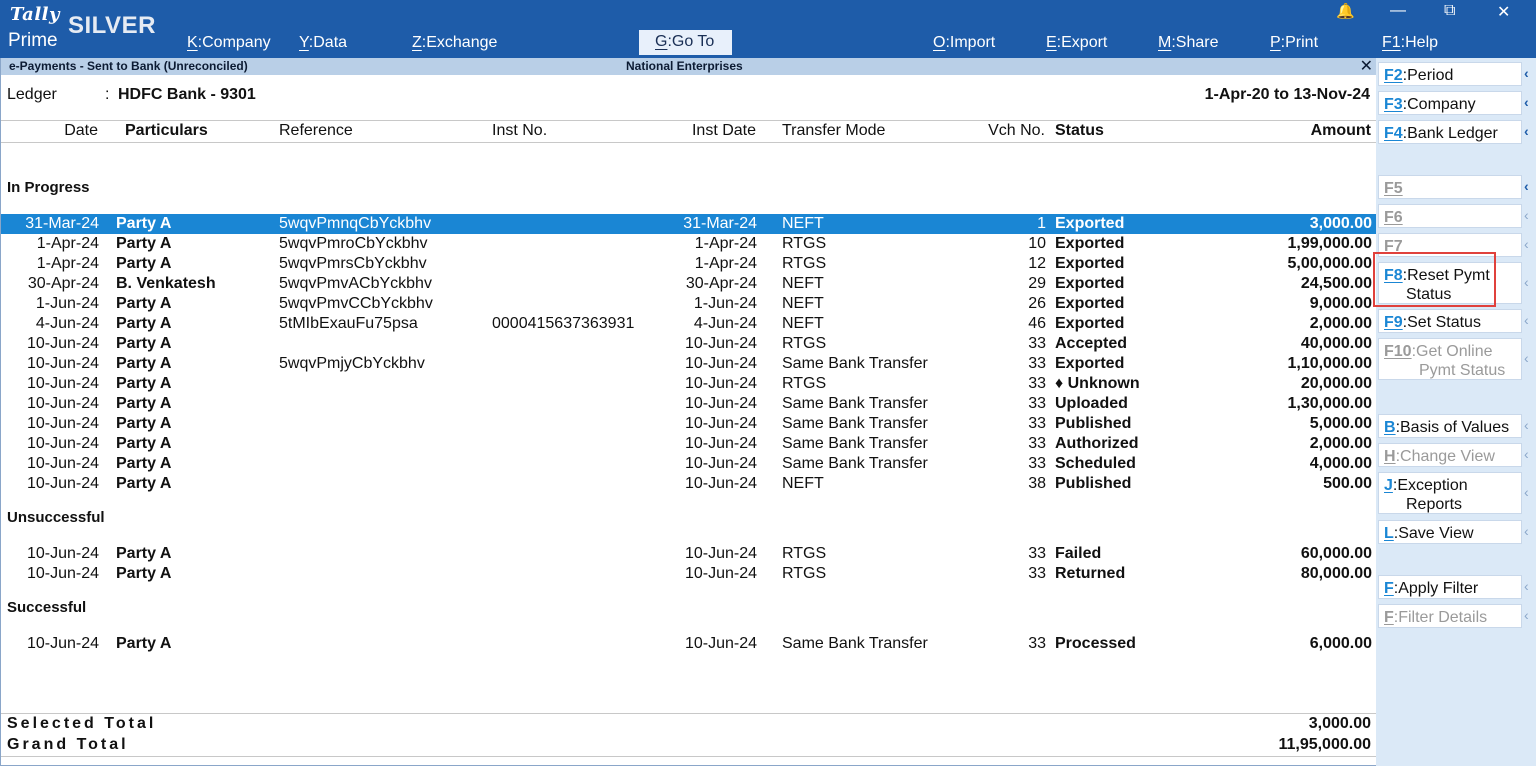  Describe the element at coordinates (316, 130) in the screenshot. I see `col-reference: Reference` at that location.